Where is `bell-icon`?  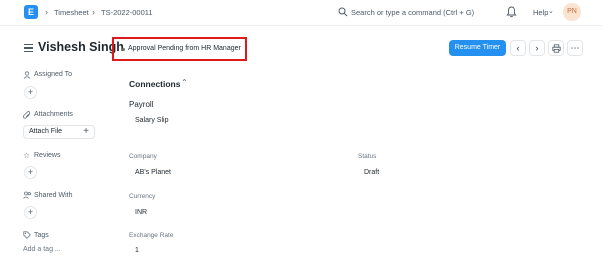 bell-icon is located at coordinates (511, 12).